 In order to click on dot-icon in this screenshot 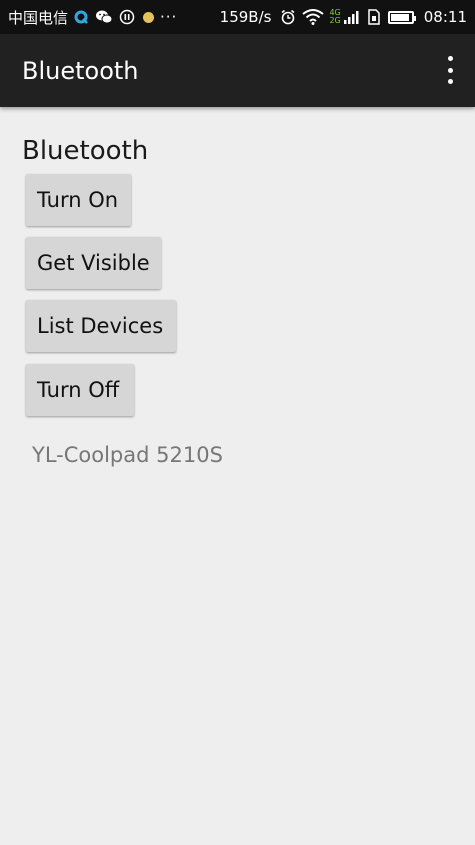, I will do `click(149, 17)`.